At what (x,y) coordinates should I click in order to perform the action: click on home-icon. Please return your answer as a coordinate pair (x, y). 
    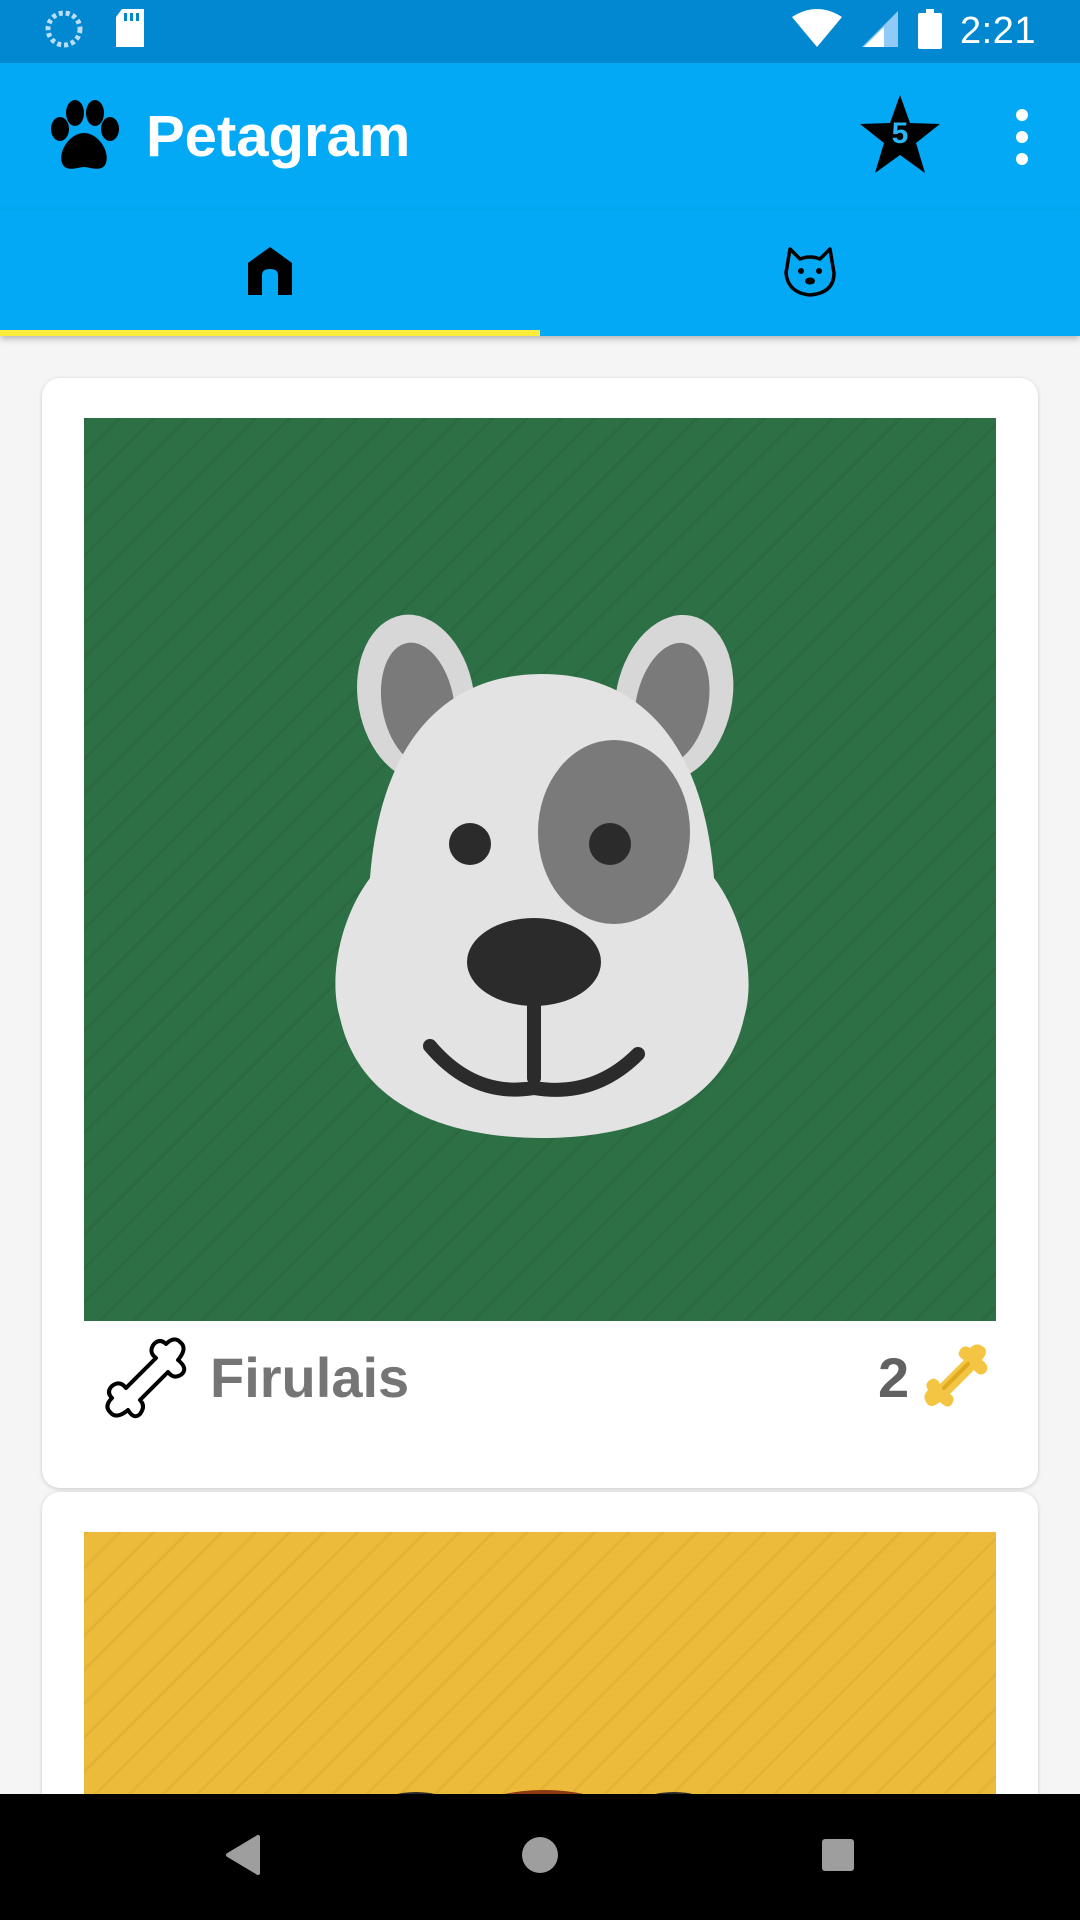
    Looking at the image, I should click on (270, 273).